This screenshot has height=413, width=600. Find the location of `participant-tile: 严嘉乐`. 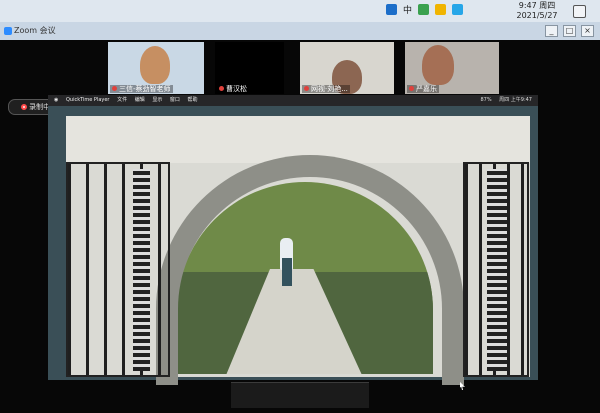

participant-tile: 严嘉乐 is located at coordinates (452, 68).